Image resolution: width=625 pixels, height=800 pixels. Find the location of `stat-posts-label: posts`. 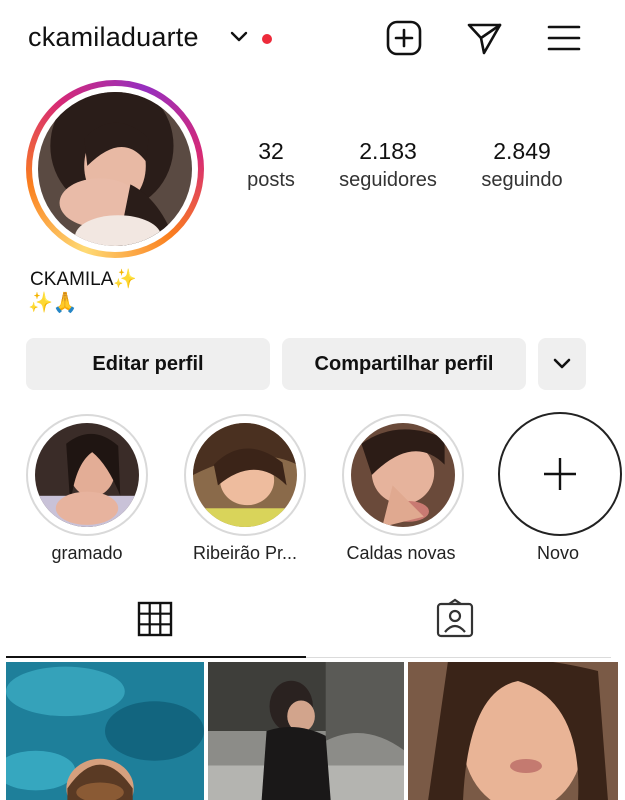

stat-posts-label: posts is located at coordinates (271, 180).